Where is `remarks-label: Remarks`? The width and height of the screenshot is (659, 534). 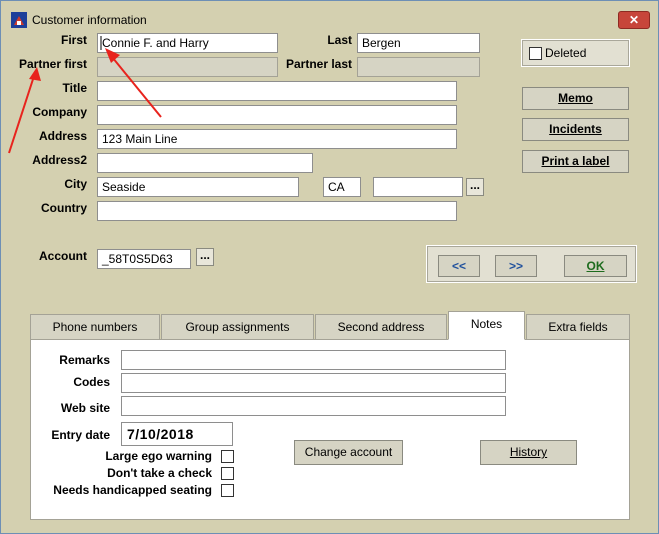
remarks-label: Remarks is located at coordinates (84, 360).